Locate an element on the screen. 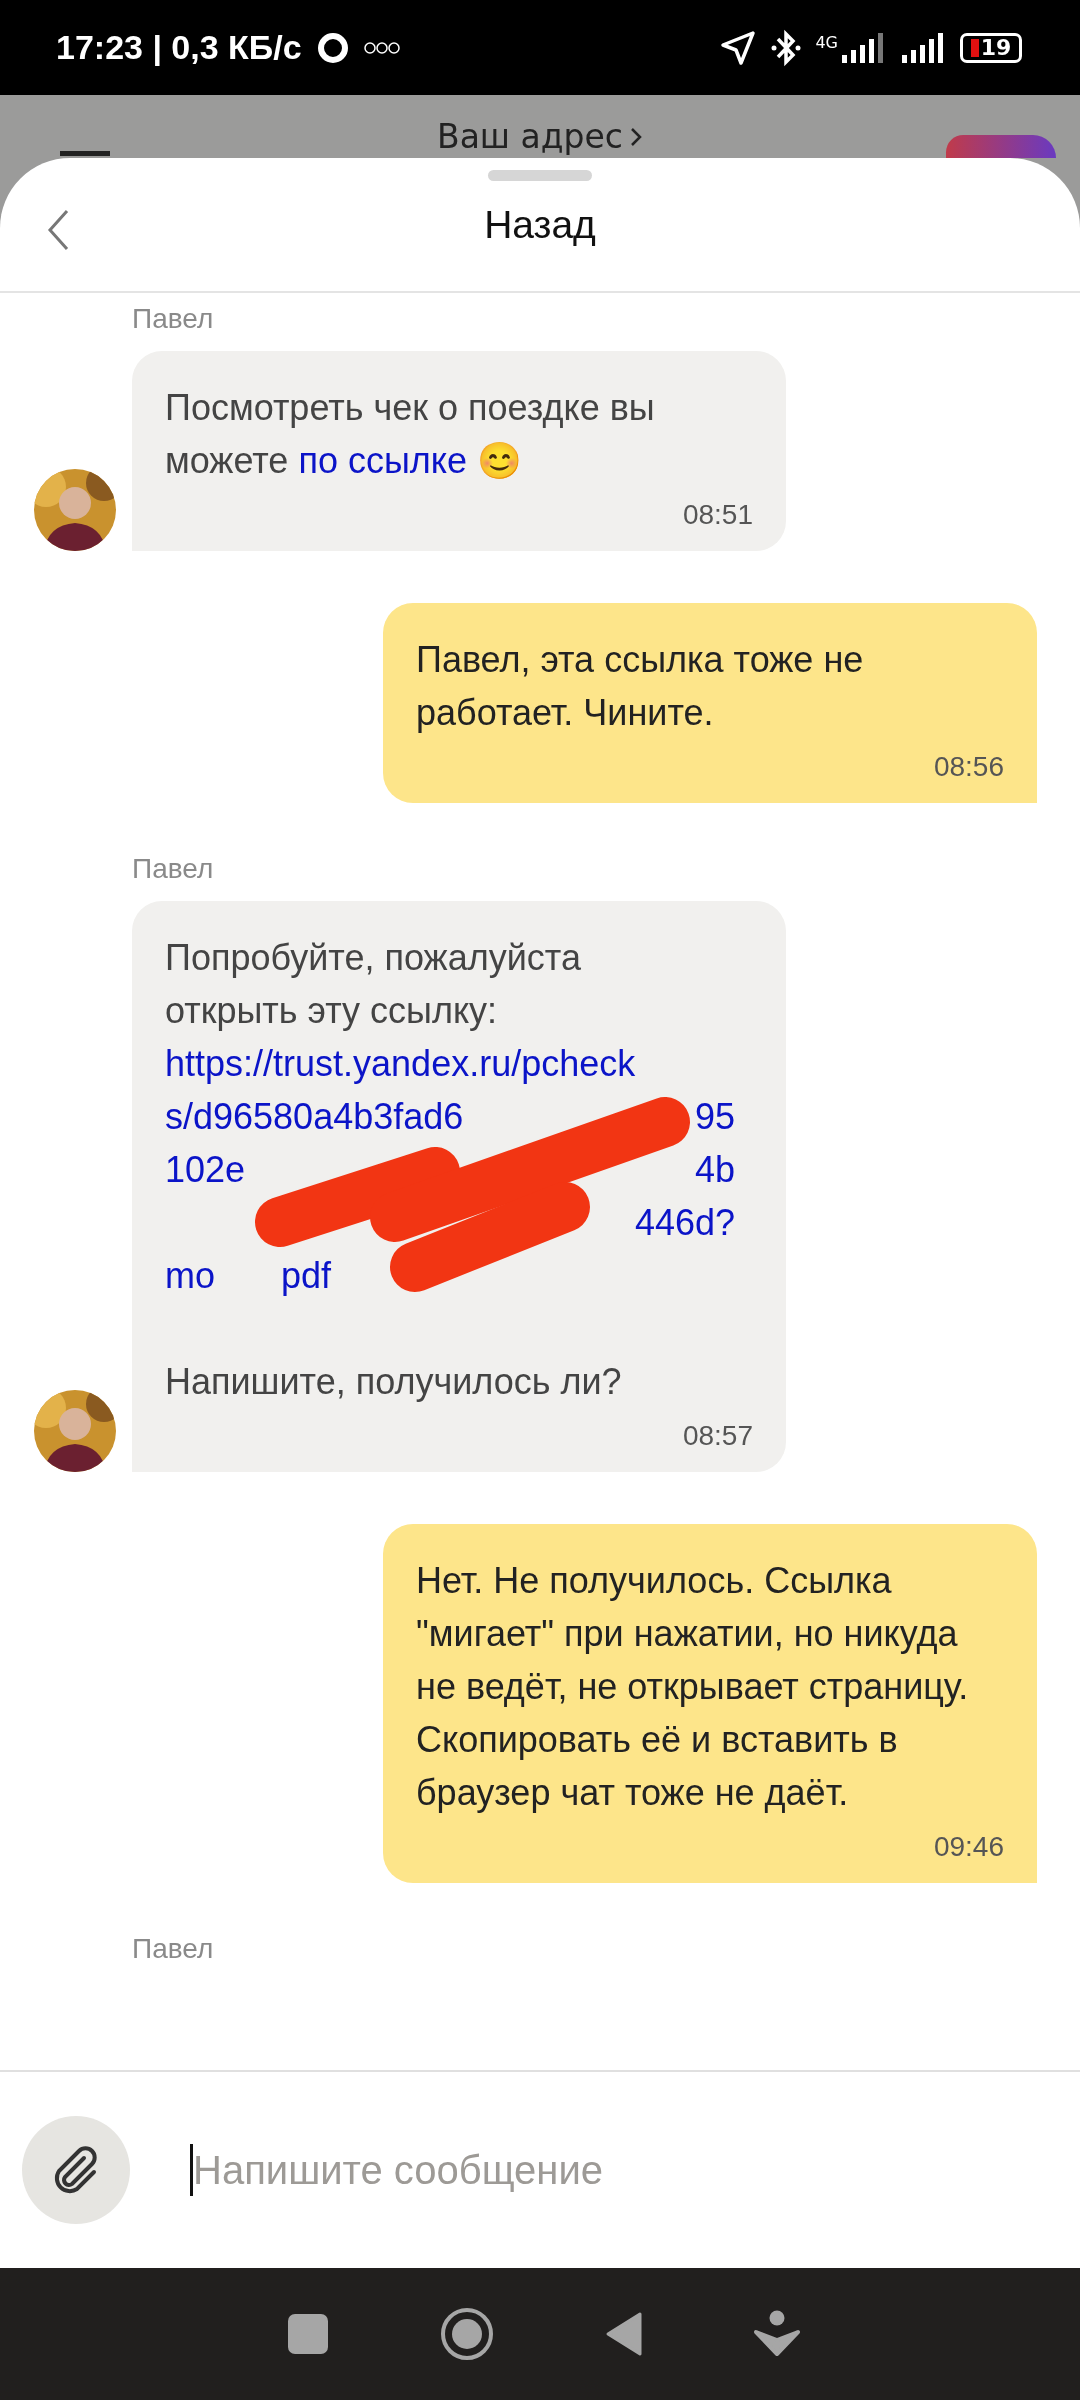 Image resolution: width=1080 pixels, height=2400 pixels. dots-icon is located at coordinates (381, 47).